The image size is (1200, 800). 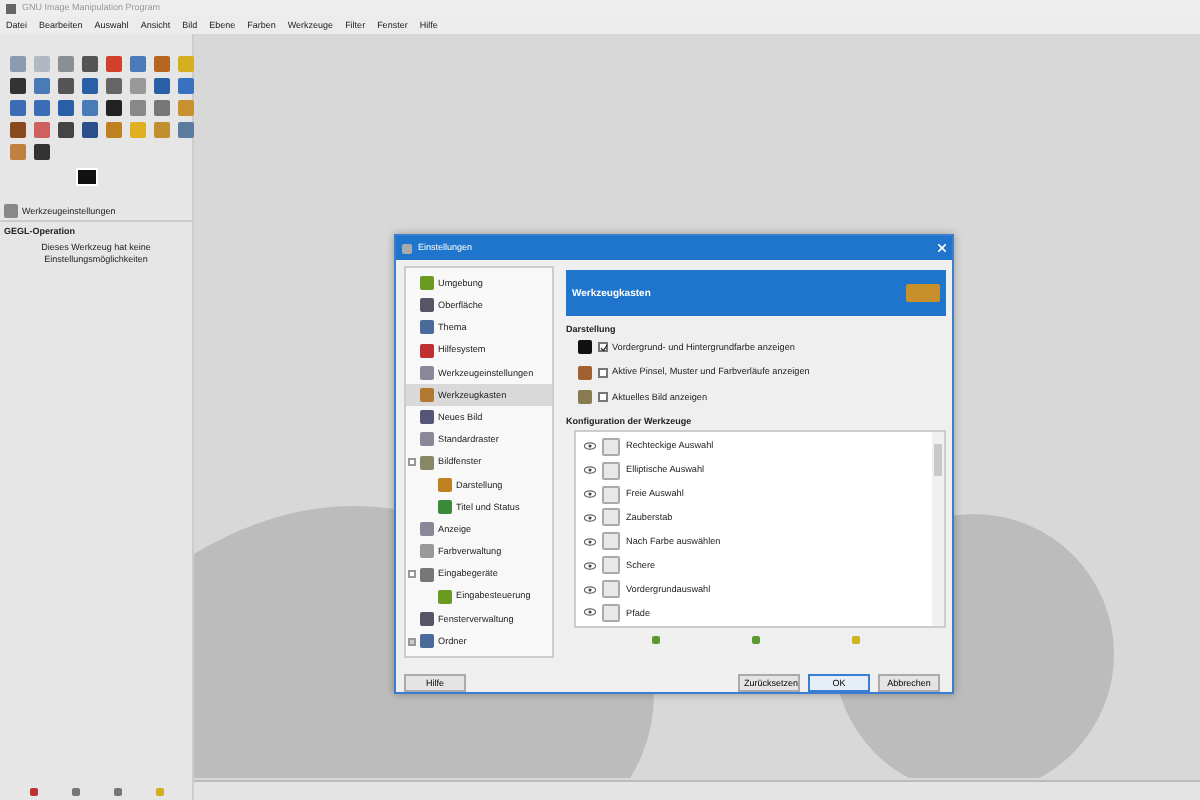 I want to click on color-swatch, so click(x=87, y=177).